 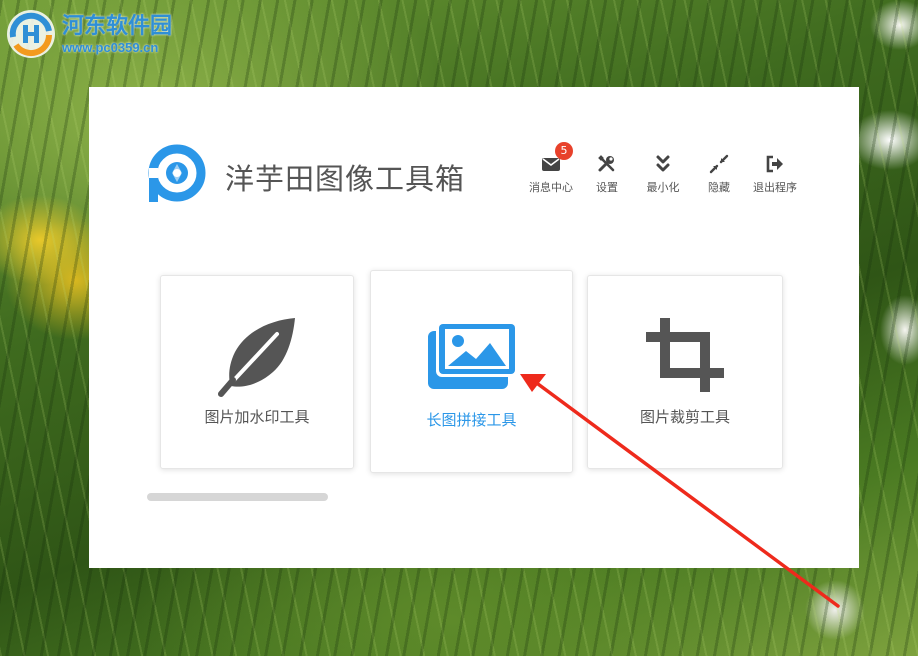 I want to click on images-icon, so click(x=473, y=355).